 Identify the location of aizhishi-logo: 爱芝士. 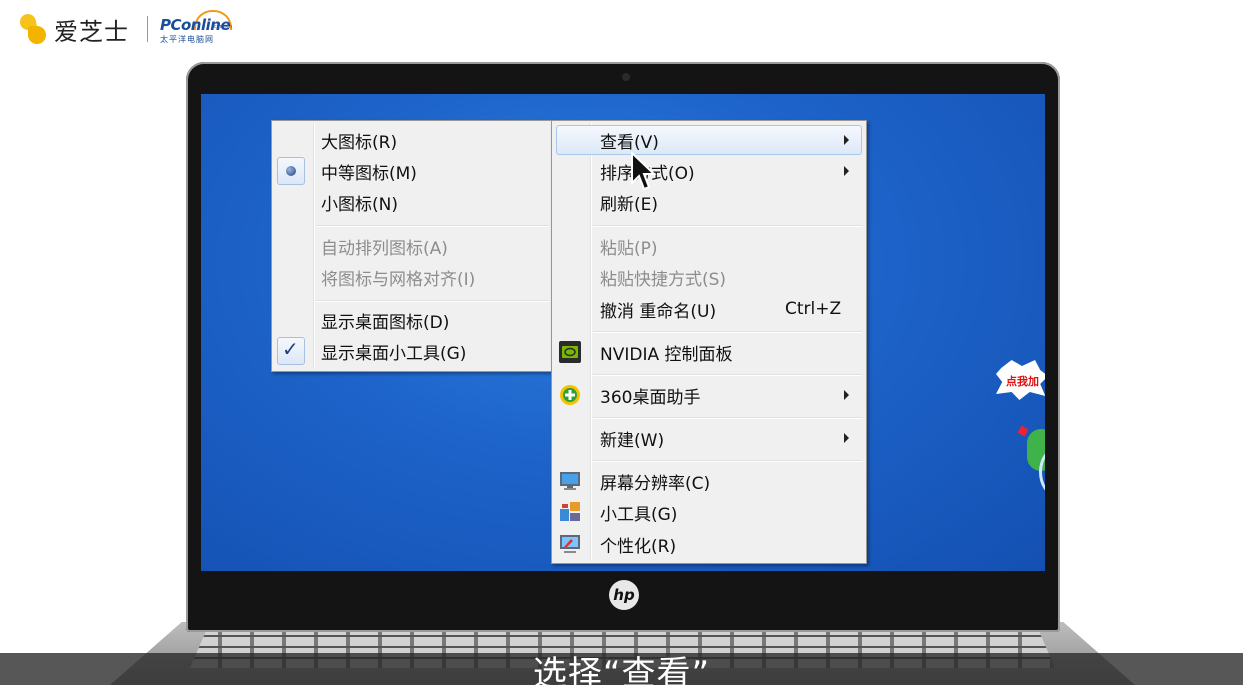
(73, 29).